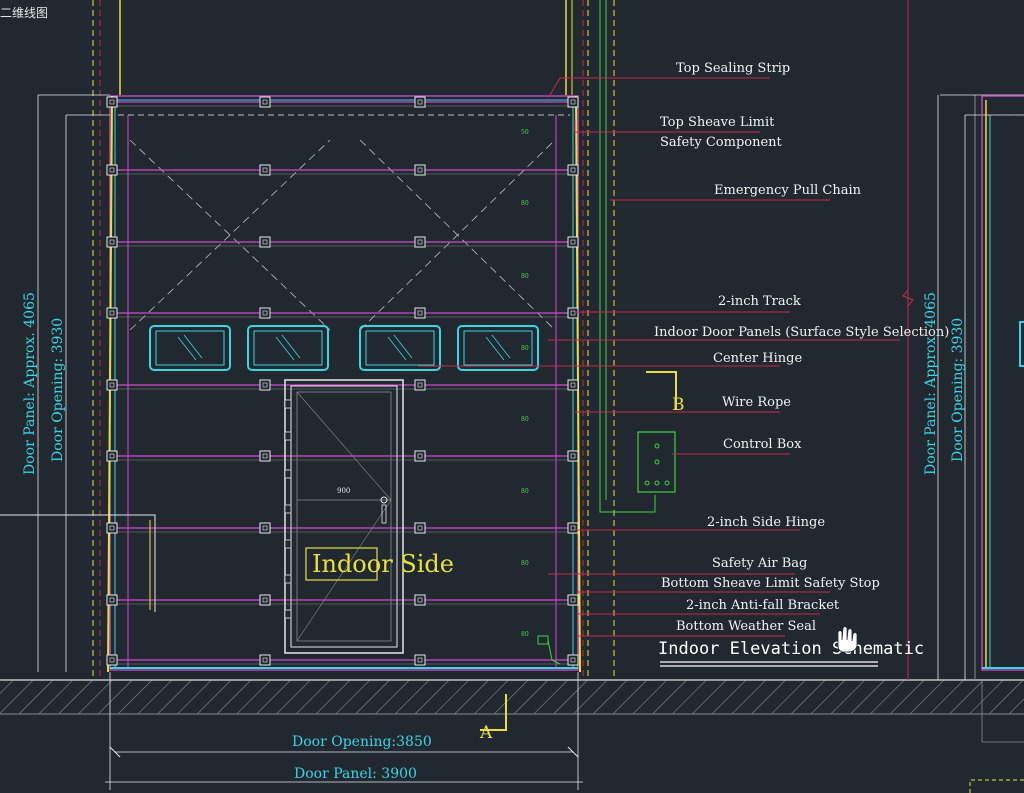 This screenshot has width=1024, height=793. I want to click on floor-hatch, so click(512, 697).